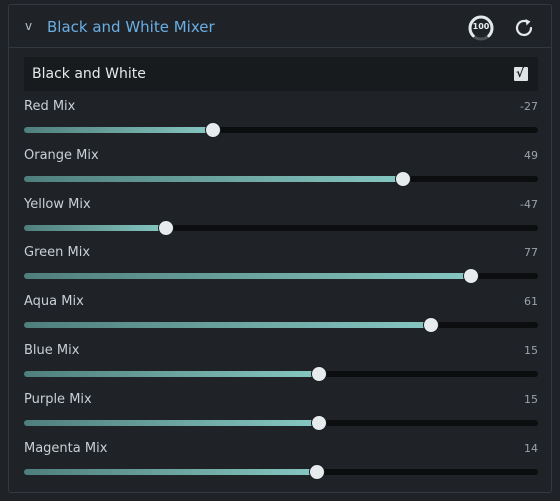 This screenshot has height=501, width=560. I want to click on slider-value: 49, so click(531, 155).